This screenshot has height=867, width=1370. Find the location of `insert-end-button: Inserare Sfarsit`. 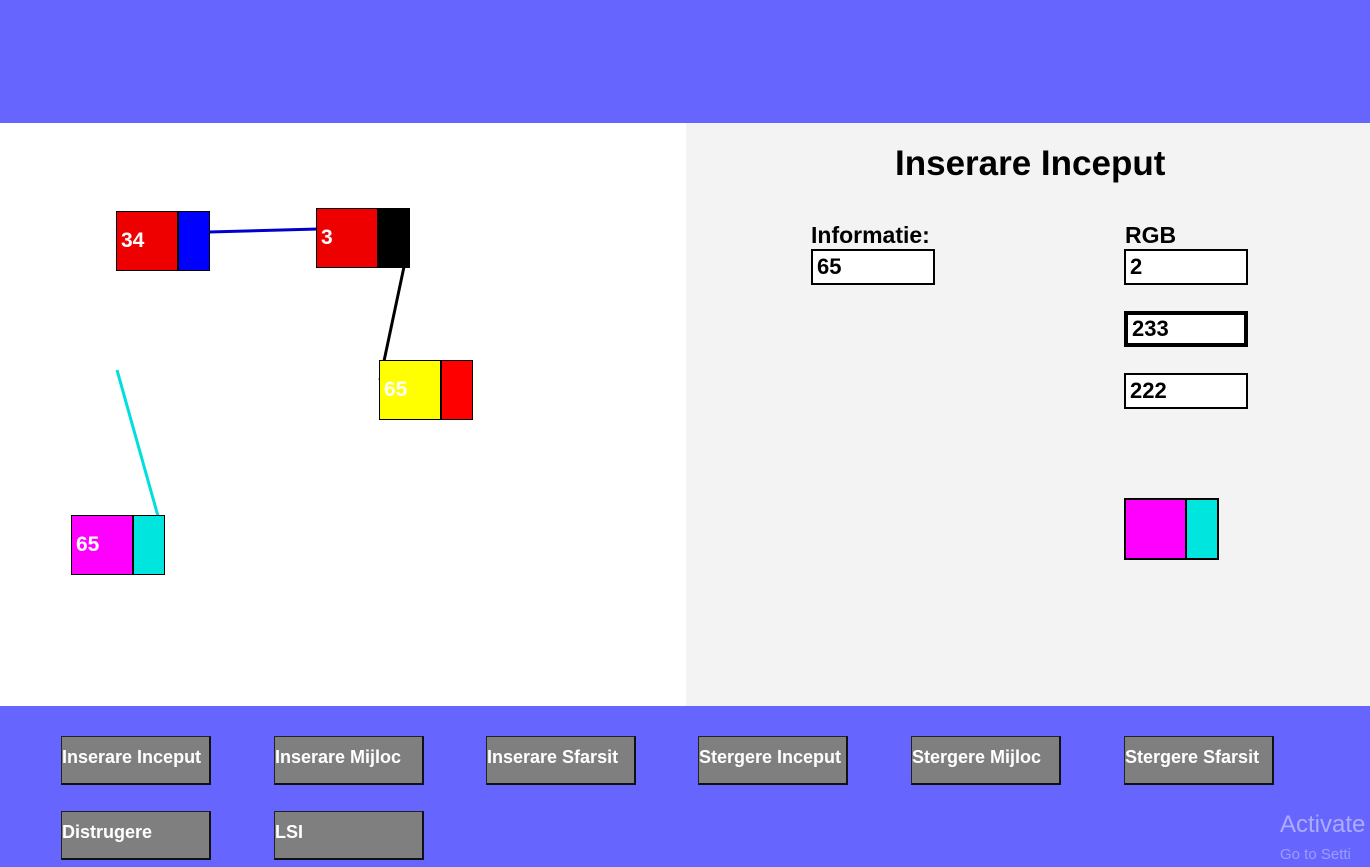

insert-end-button: Inserare Sfarsit is located at coordinates (561, 760).